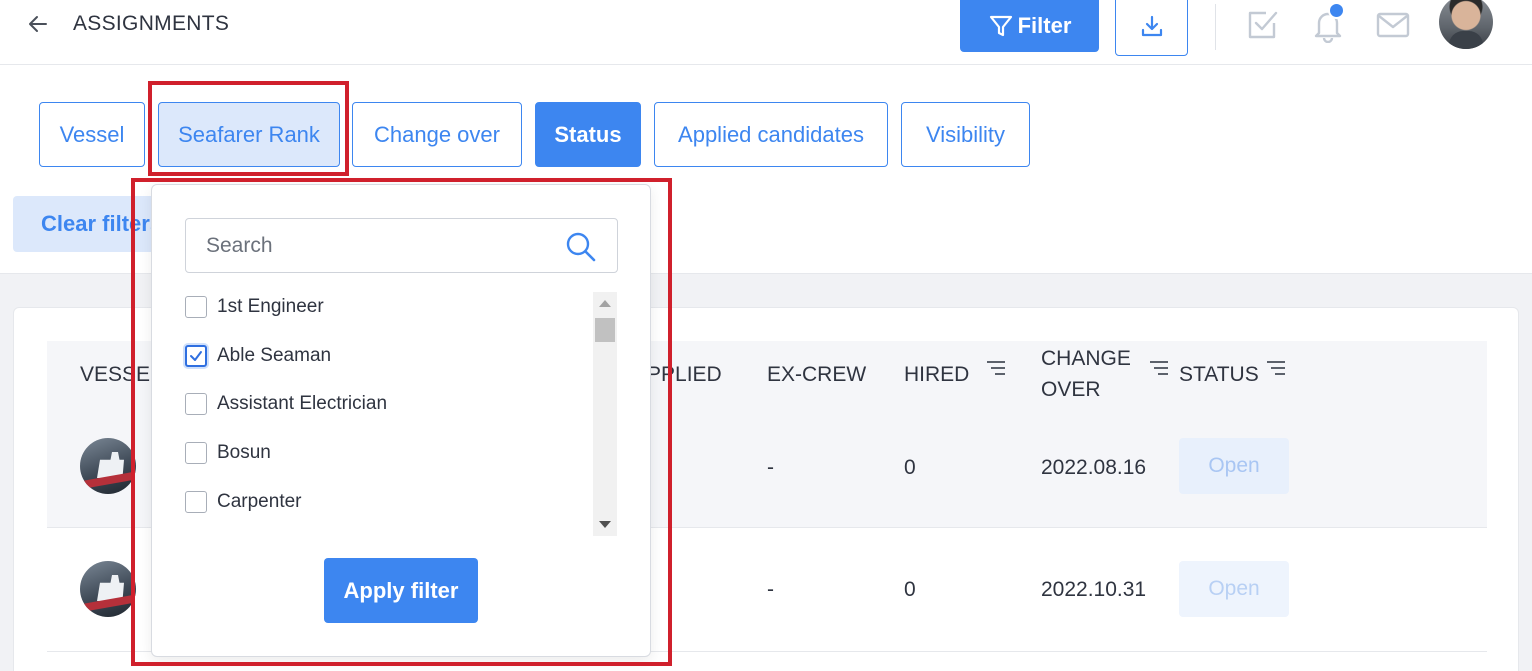 Image resolution: width=1532 pixels, height=671 pixels. What do you see at coordinates (88, 224) in the screenshot?
I see `clear-filters-button: Clear filters` at bounding box center [88, 224].